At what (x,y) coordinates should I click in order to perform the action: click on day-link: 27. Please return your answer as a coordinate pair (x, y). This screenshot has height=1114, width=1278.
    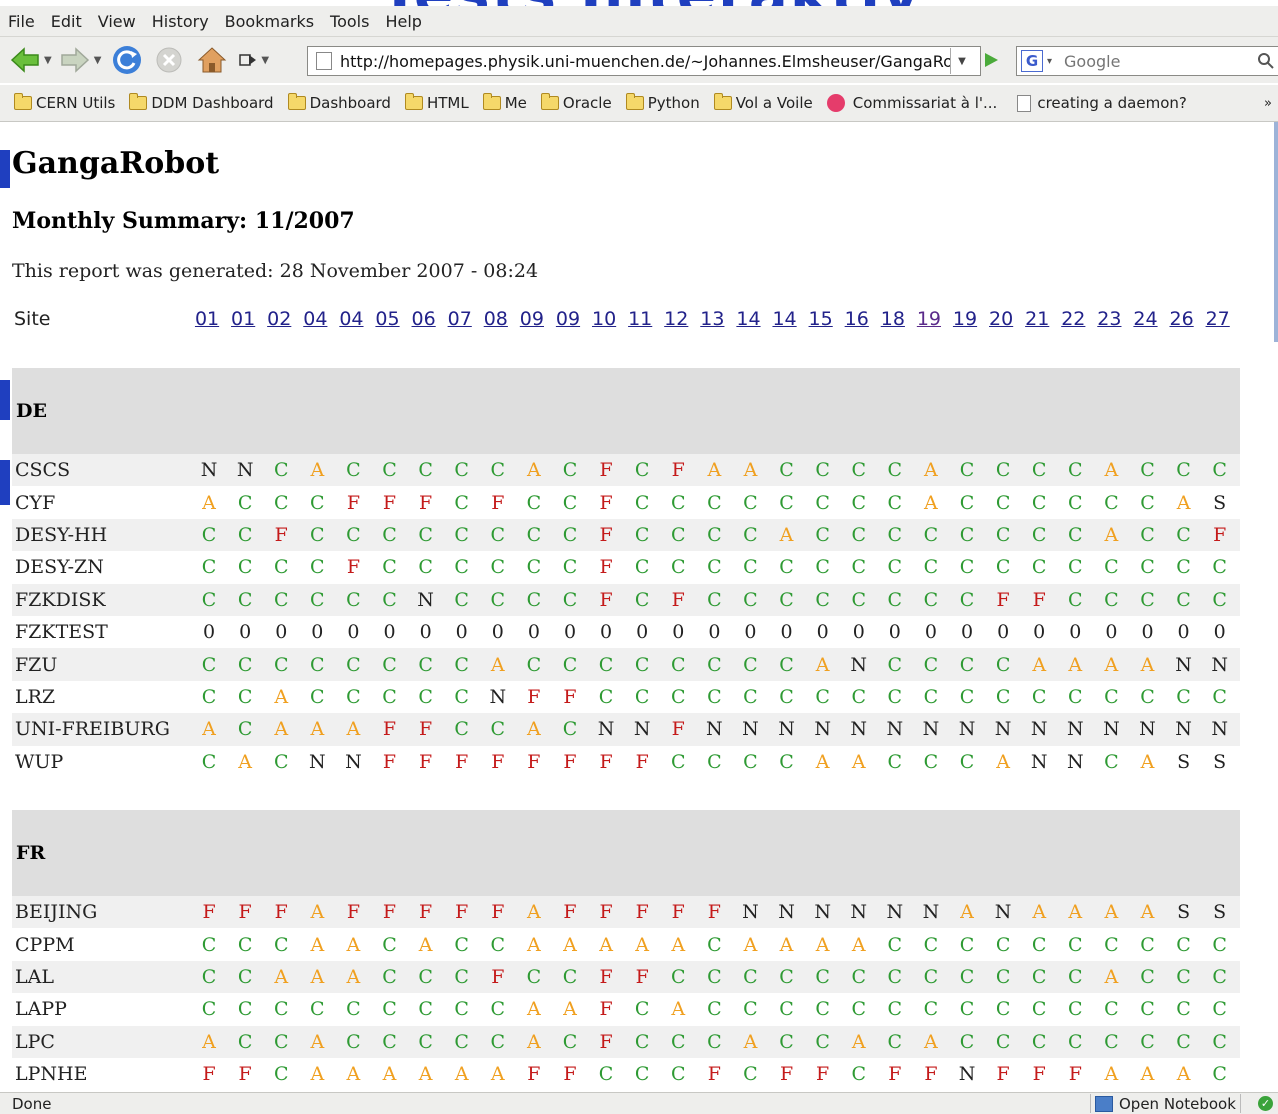
    Looking at the image, I should click on (1218, 319).